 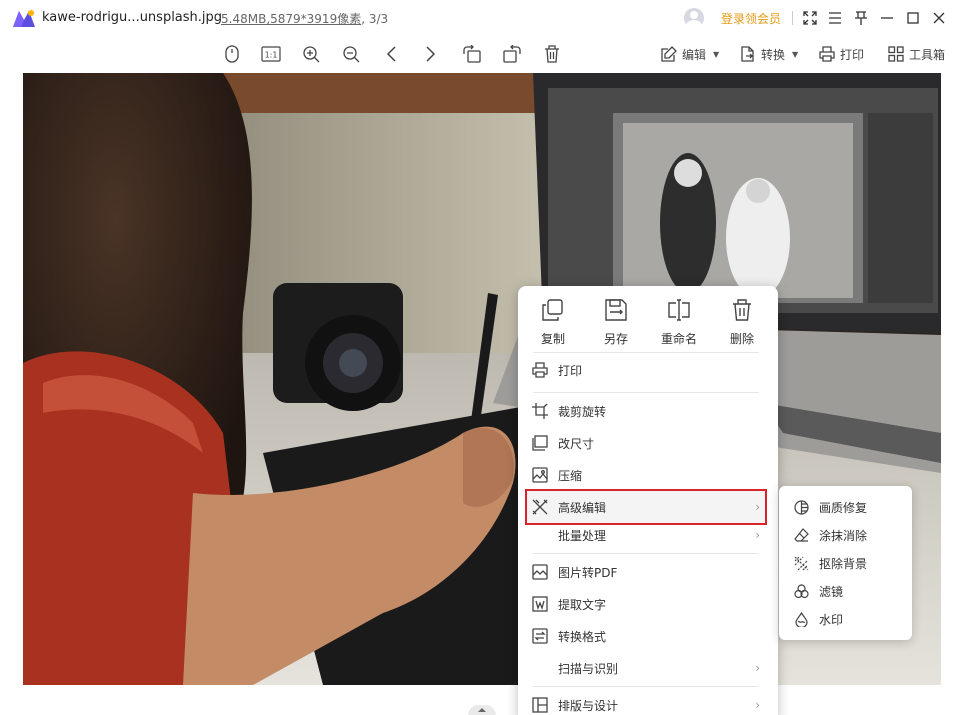 What do you see at coordinates (570, 370) in the screenshot?
I see `menu-item-label: 打印` at bounding box center [570, 370].